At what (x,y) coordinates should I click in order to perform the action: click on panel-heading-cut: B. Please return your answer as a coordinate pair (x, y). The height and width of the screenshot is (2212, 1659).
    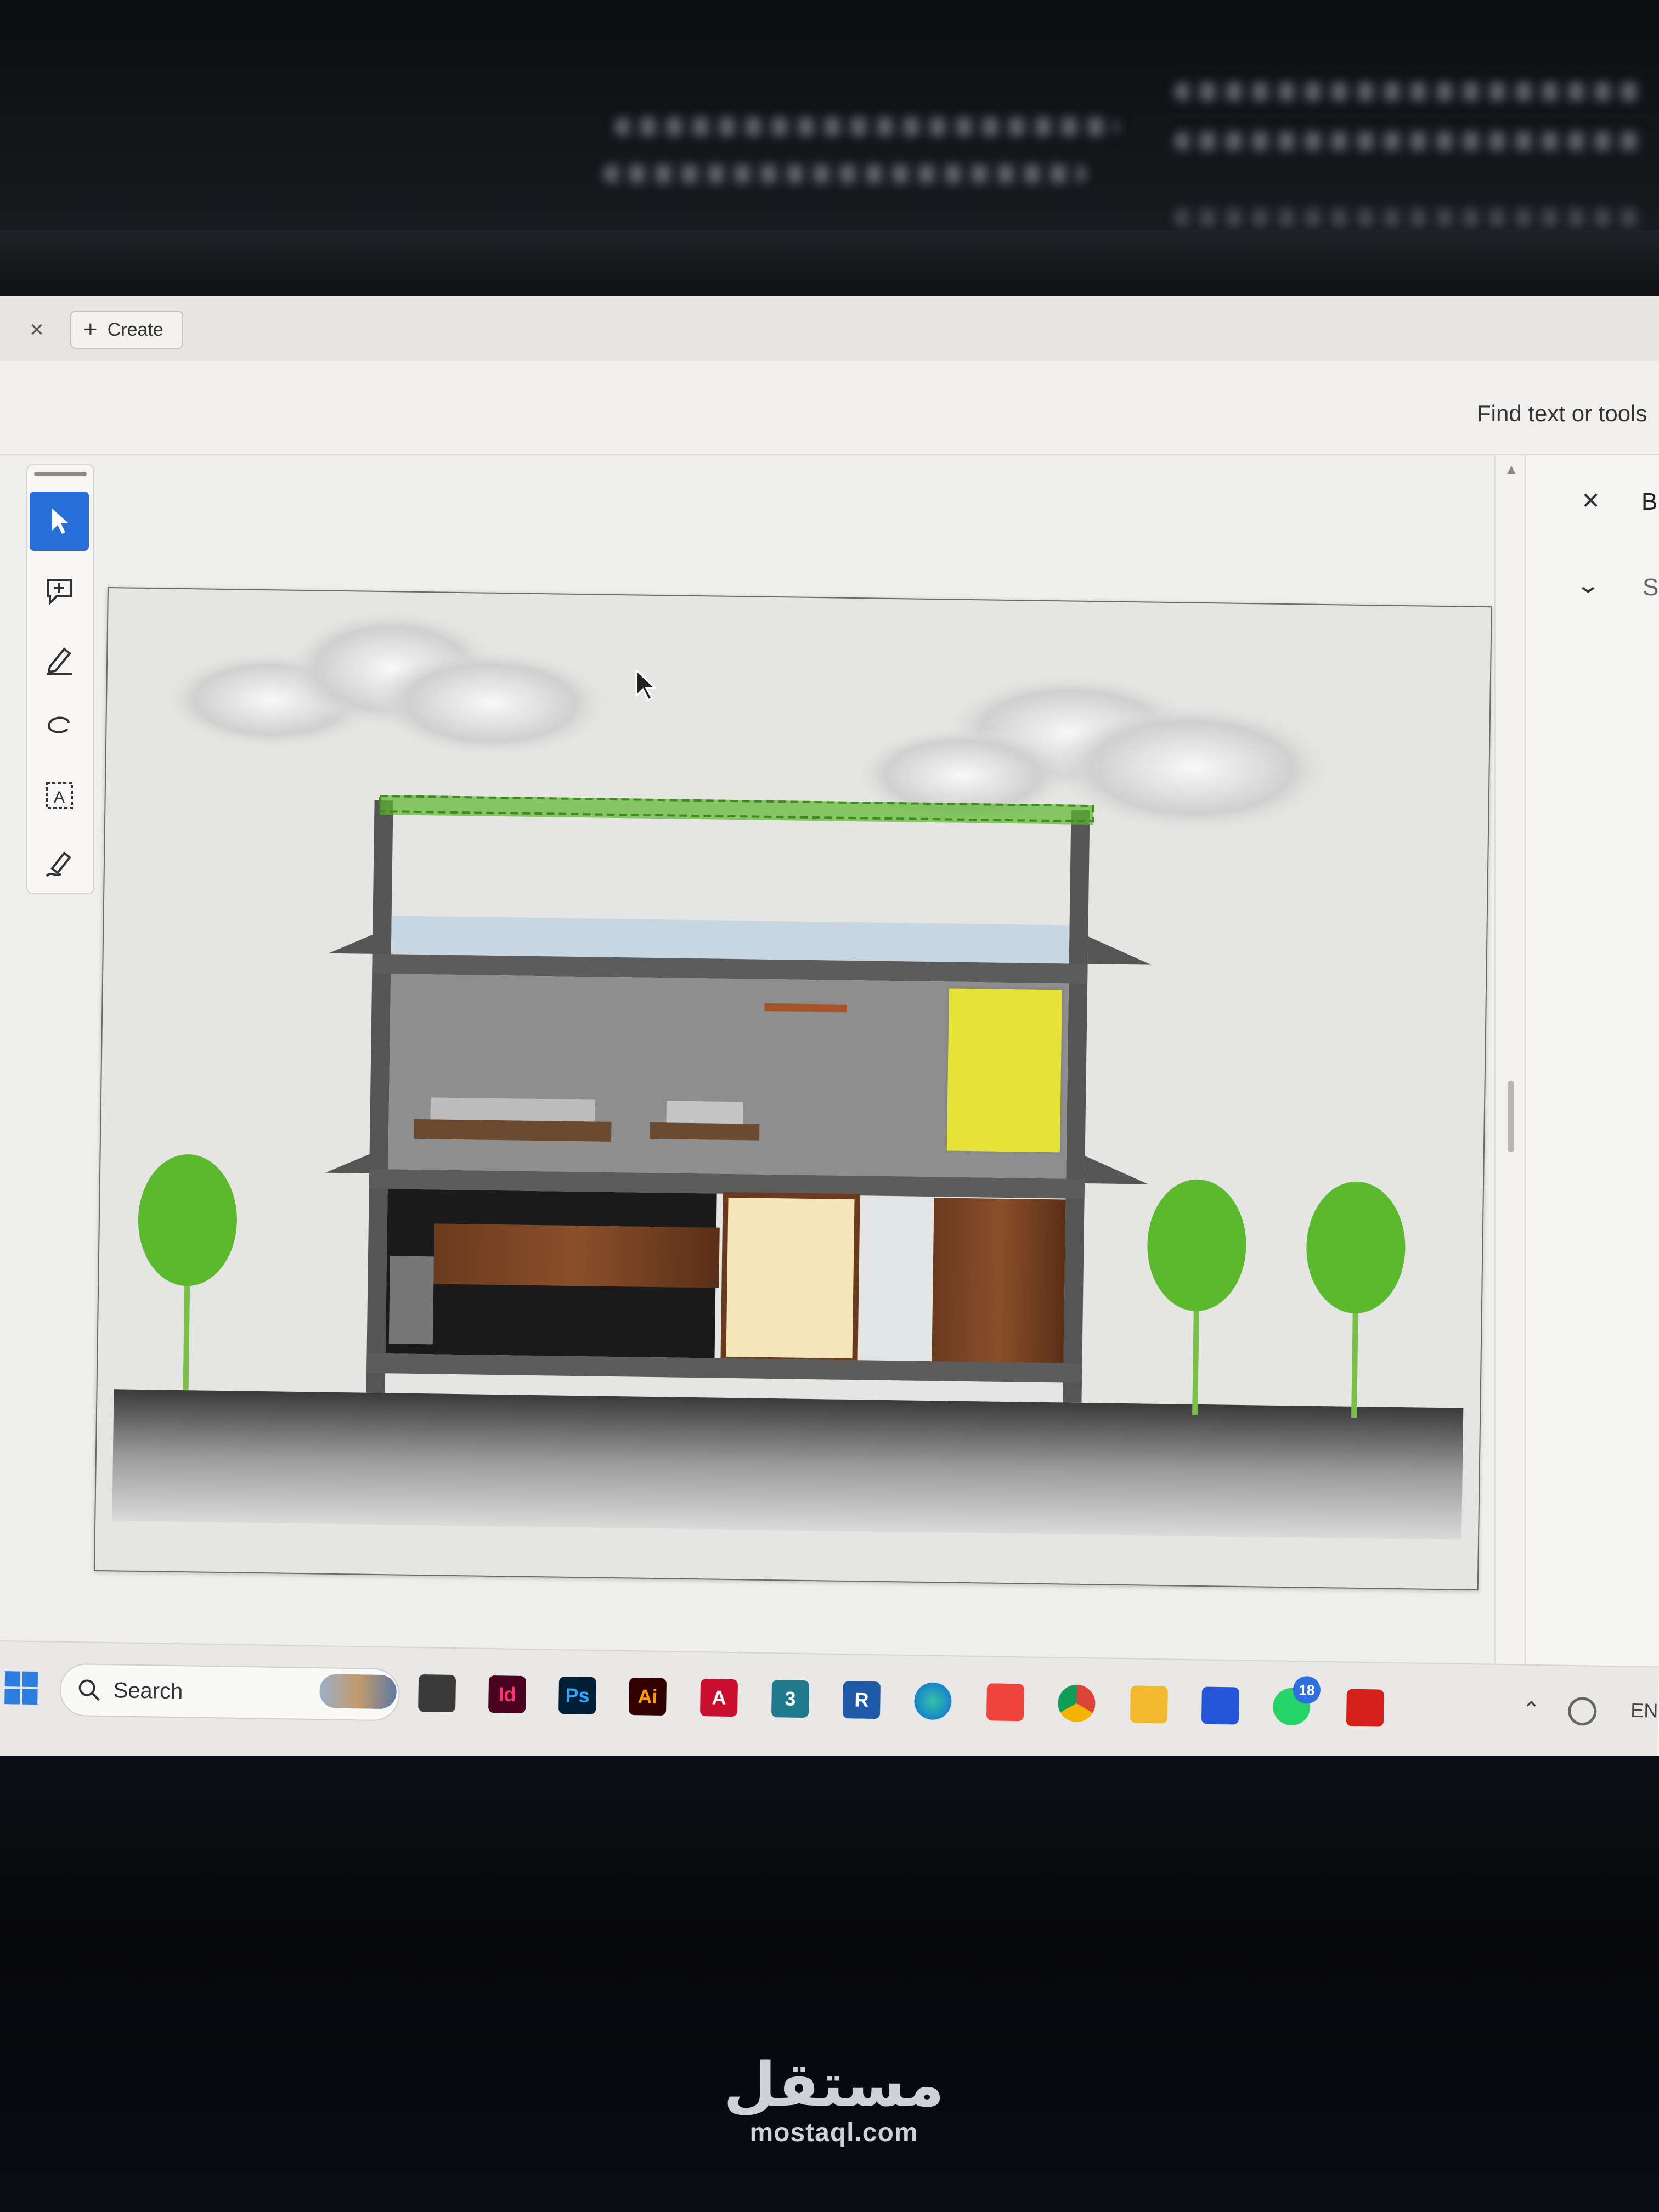
    Looking at the image, I should click on (1650, 502).